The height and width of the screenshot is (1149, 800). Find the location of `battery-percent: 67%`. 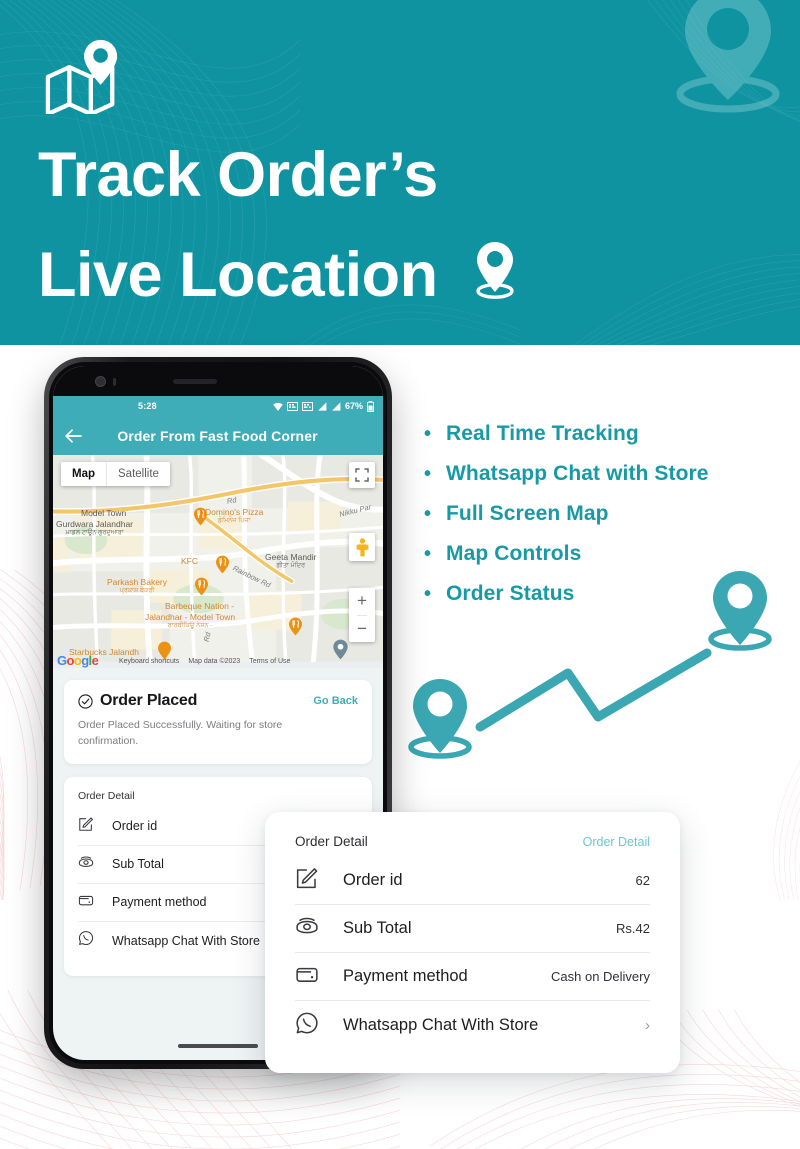

battery-percent: 67% is located at coordinates (353, 406).